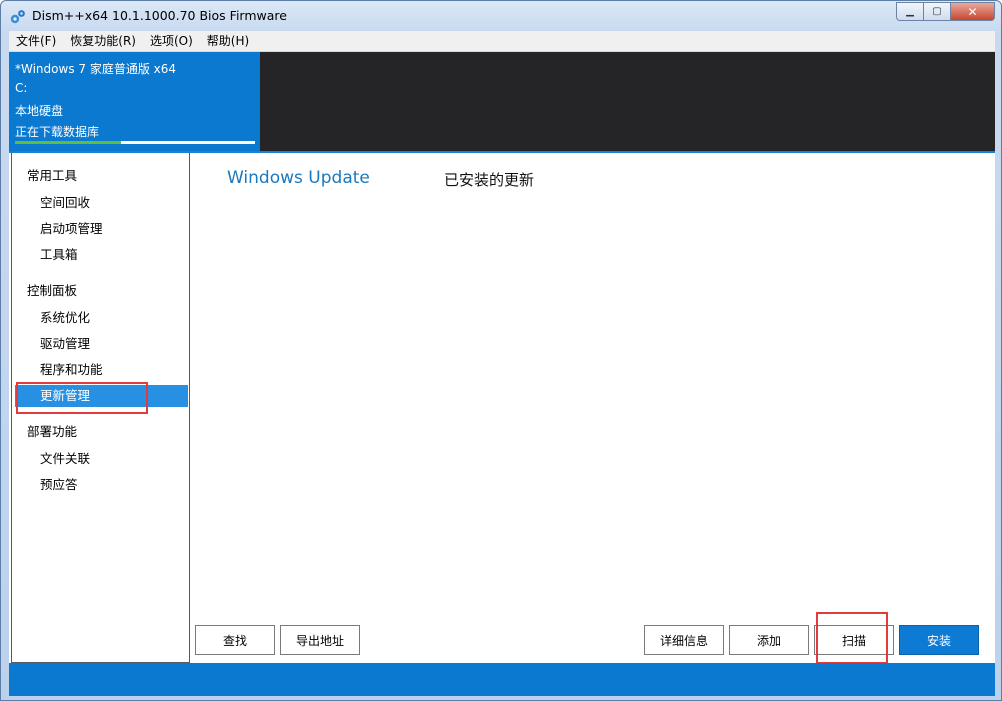 This screenshot has height=701, width=1002. I want to click on sidebar-item-space-cleanup: 空间回收, so click(101, 203).